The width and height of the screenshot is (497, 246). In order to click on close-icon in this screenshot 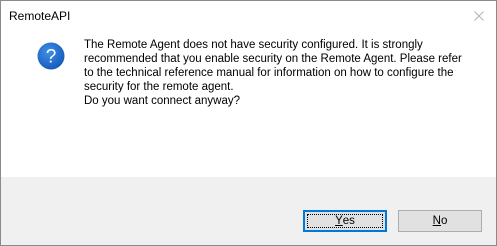, I will do `click(479, 16)`.